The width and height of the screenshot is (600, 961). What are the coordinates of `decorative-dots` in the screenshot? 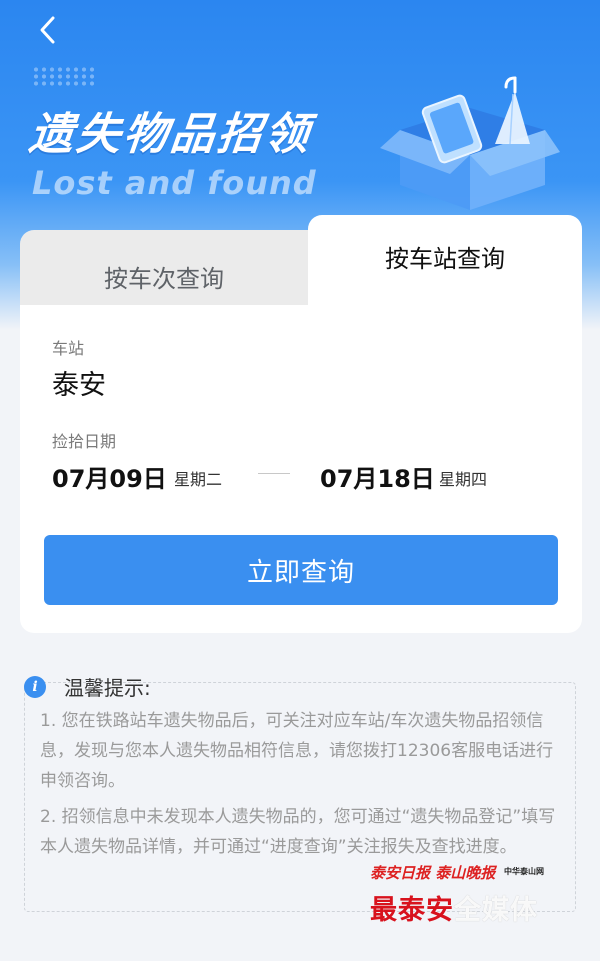 It's located at (64, 76).